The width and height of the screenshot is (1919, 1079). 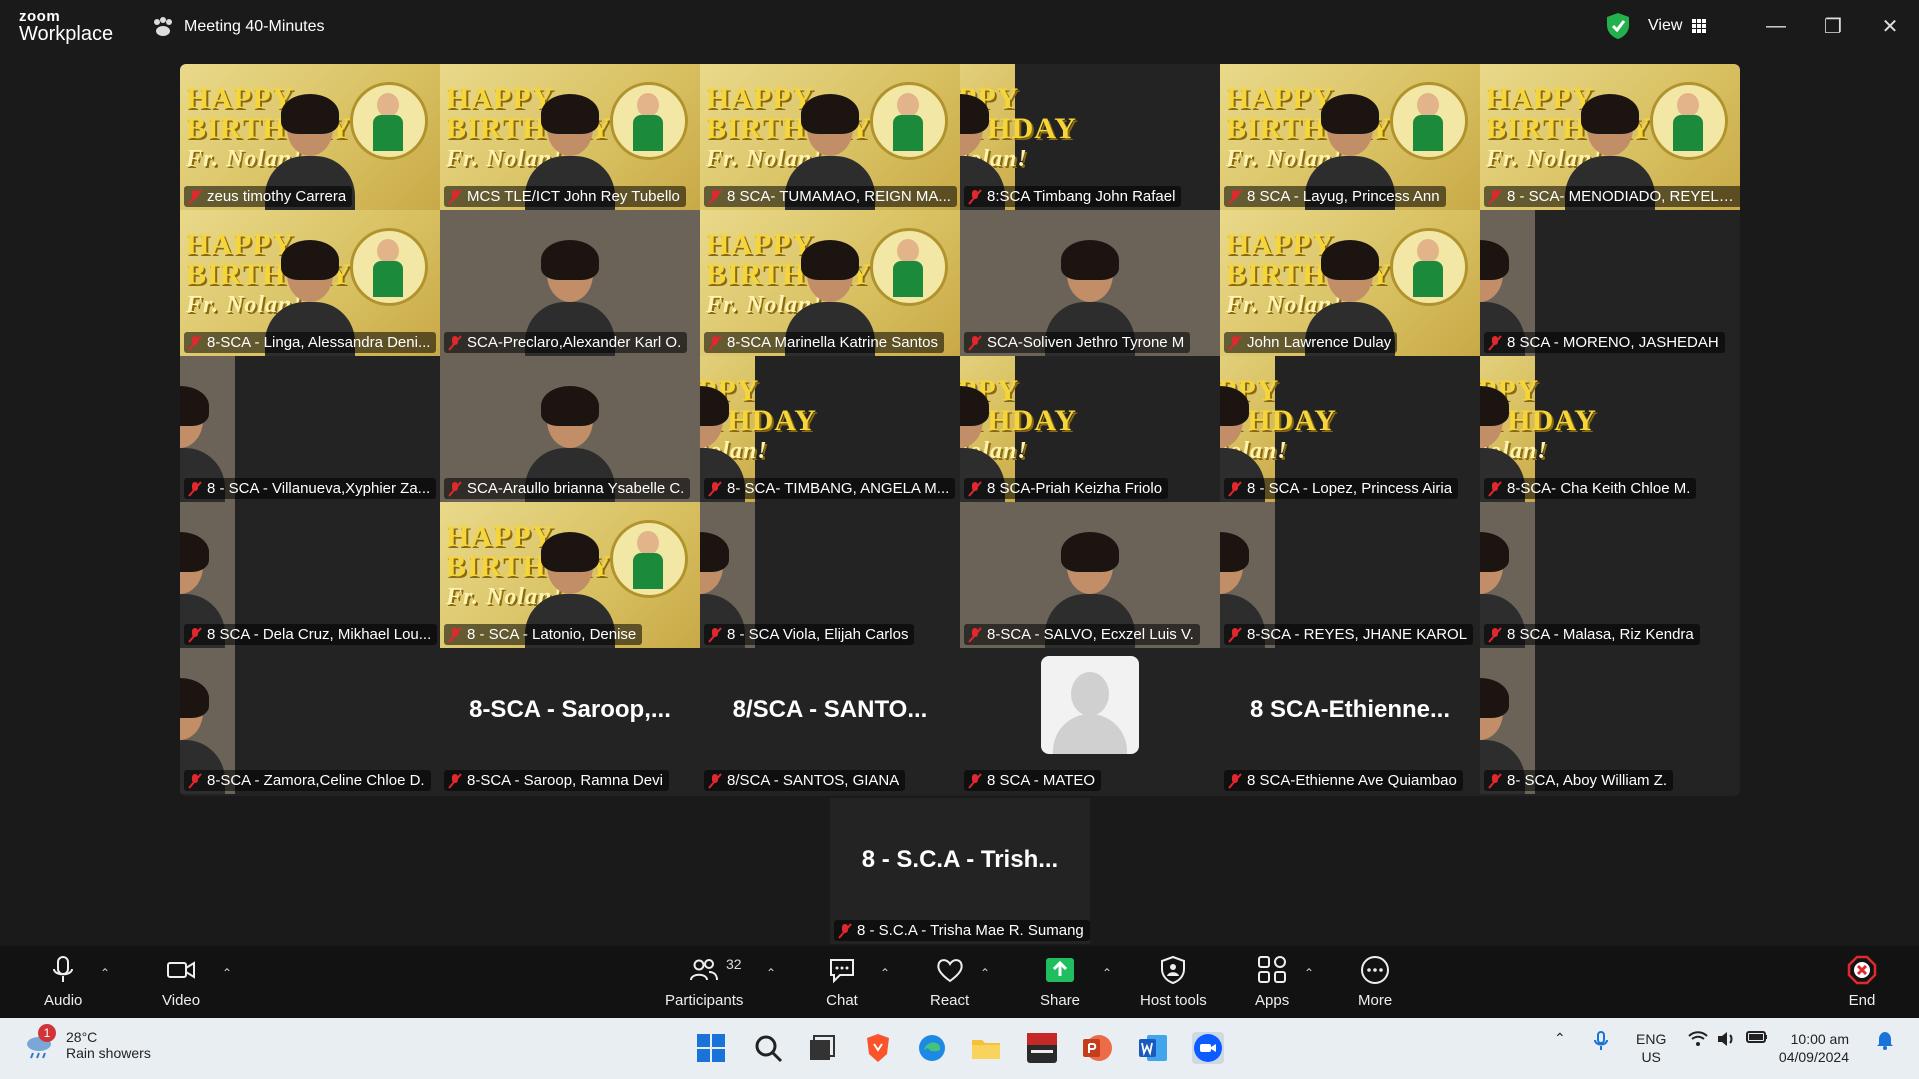 I want to click on weather-widget: 1 28°C Rain showers, so click(x=86, y=1043).